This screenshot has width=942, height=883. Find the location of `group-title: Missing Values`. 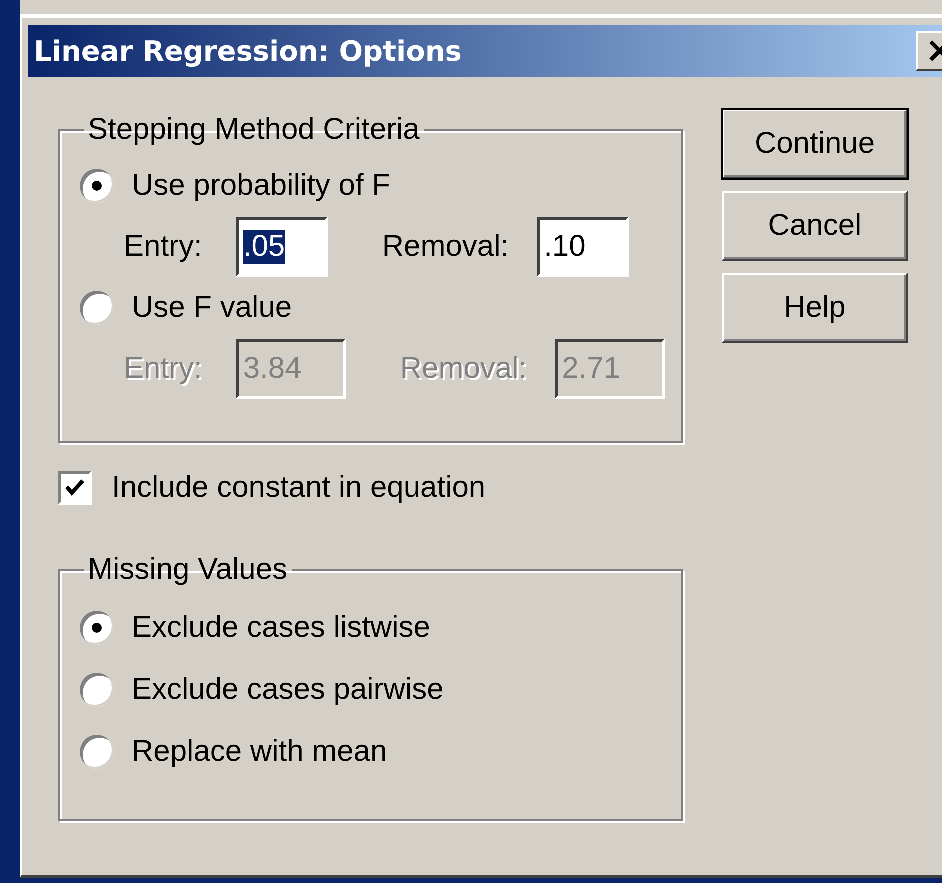

group-title: Missing Values is located at coordinates (188, 570).